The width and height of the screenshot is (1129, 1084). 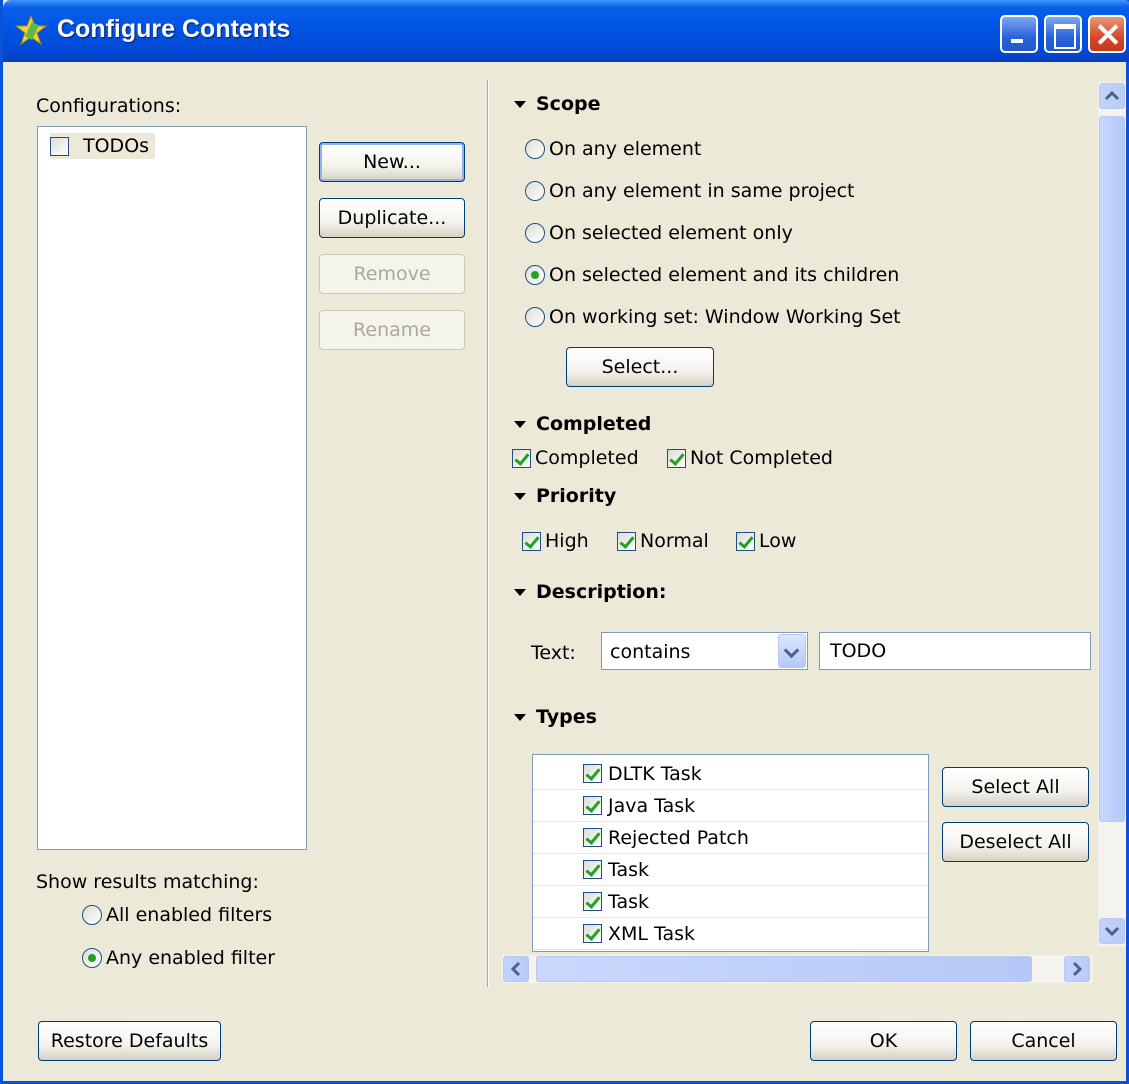 I want to click on priority-high-option: High, so click(x=555, y=541).